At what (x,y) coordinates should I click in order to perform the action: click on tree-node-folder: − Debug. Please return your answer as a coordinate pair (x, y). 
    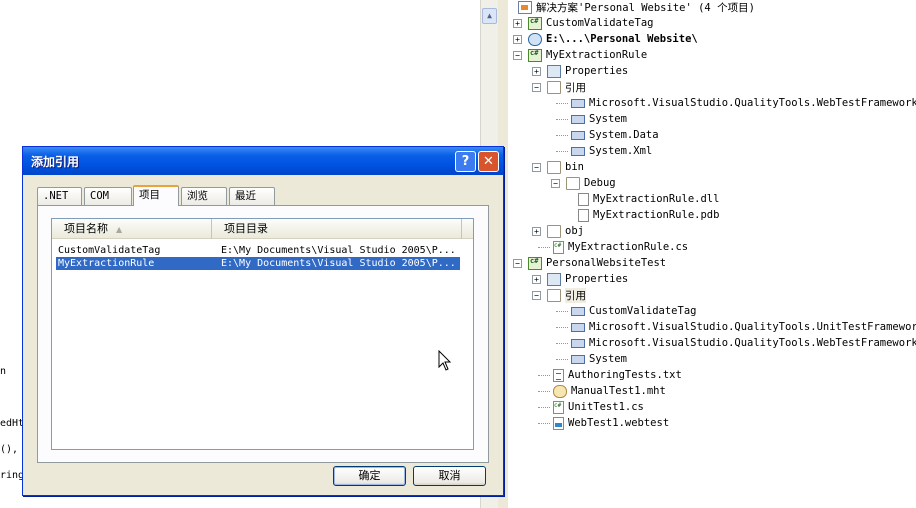
    Looking at the image, I should click on (583, 183).